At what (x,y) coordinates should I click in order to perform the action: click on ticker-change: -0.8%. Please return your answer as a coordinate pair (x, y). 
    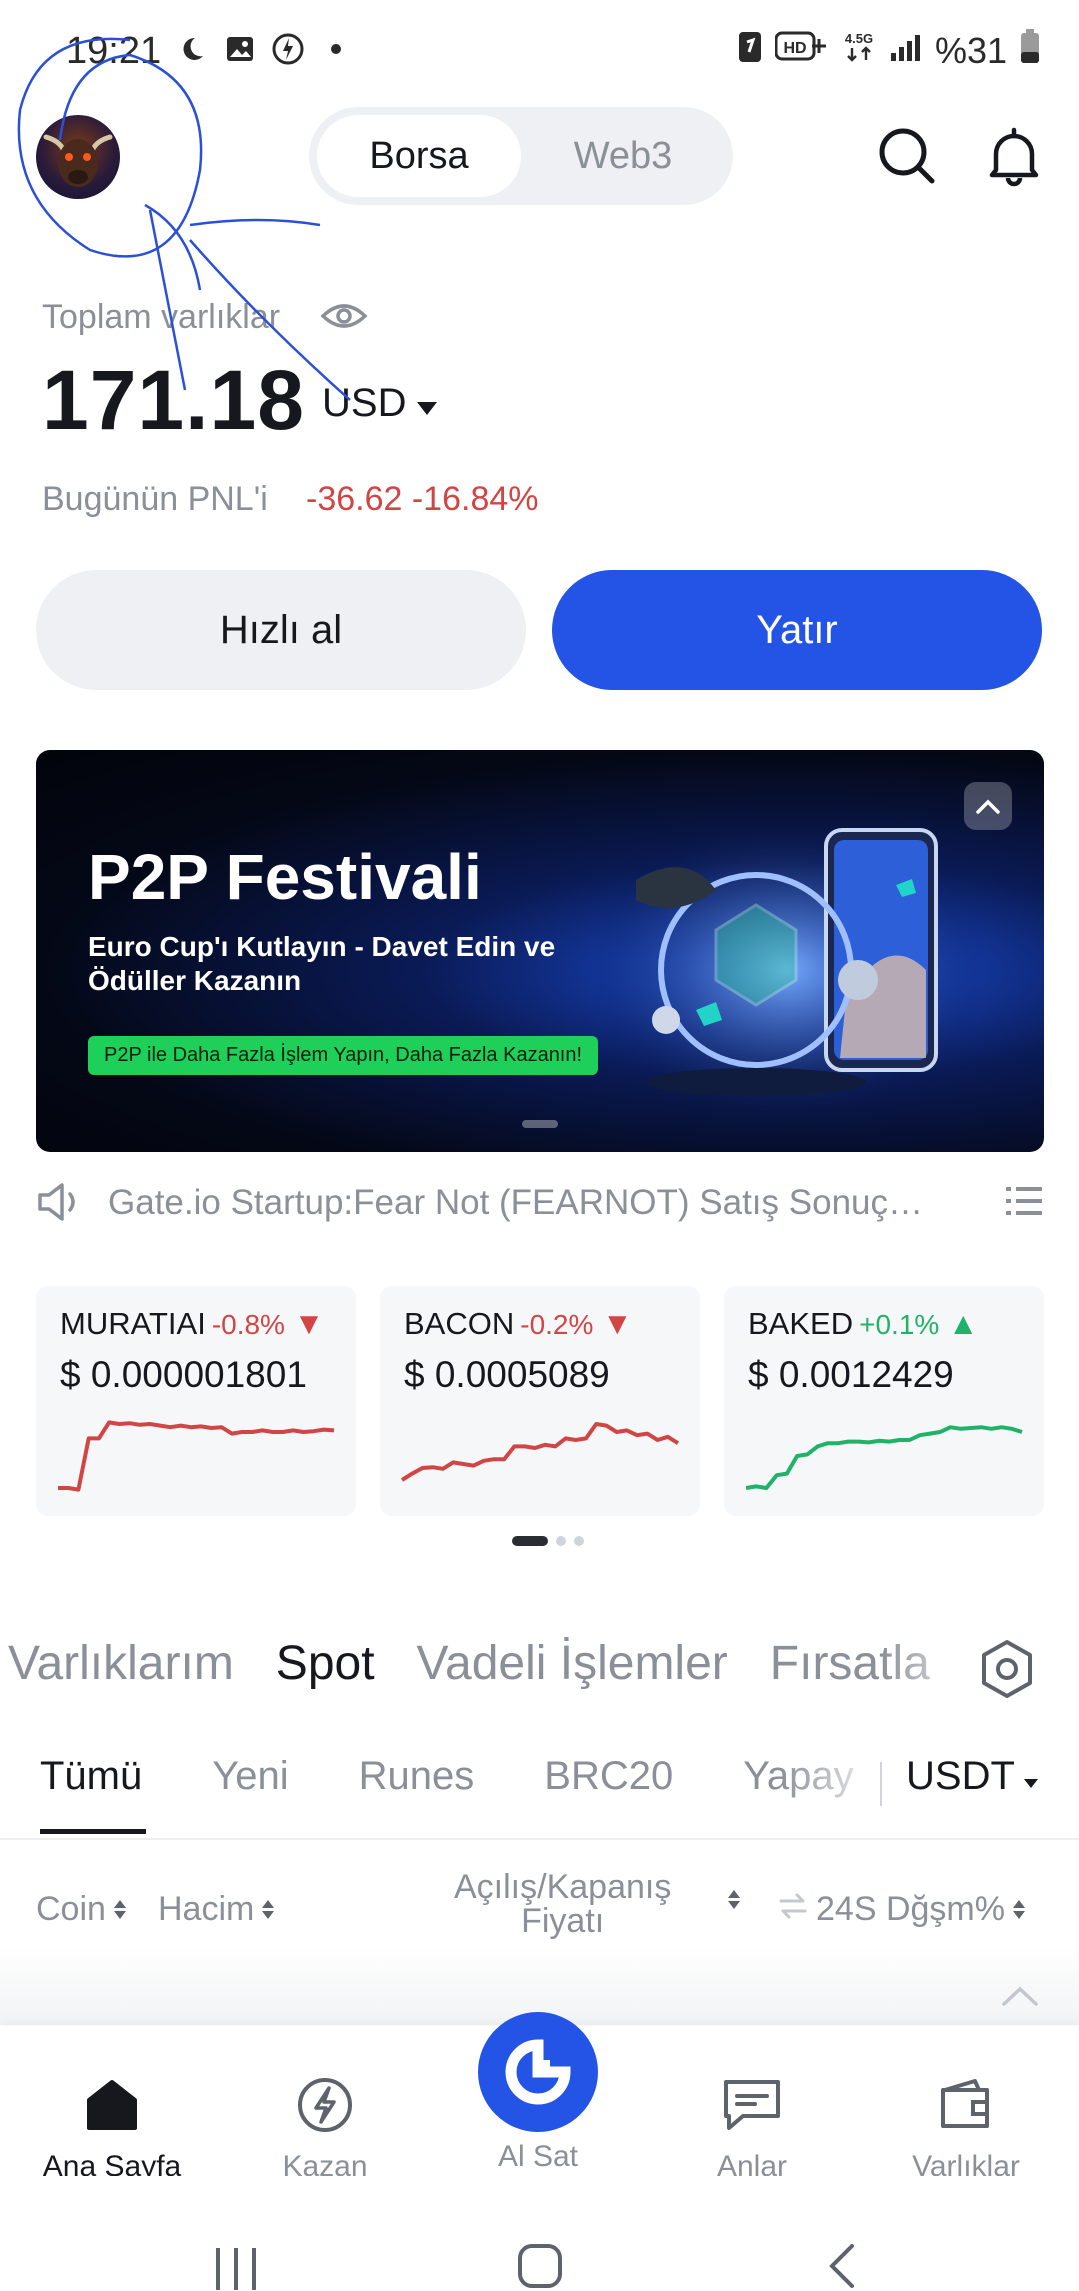
    Looking at the image, I should click on (248, 1324).